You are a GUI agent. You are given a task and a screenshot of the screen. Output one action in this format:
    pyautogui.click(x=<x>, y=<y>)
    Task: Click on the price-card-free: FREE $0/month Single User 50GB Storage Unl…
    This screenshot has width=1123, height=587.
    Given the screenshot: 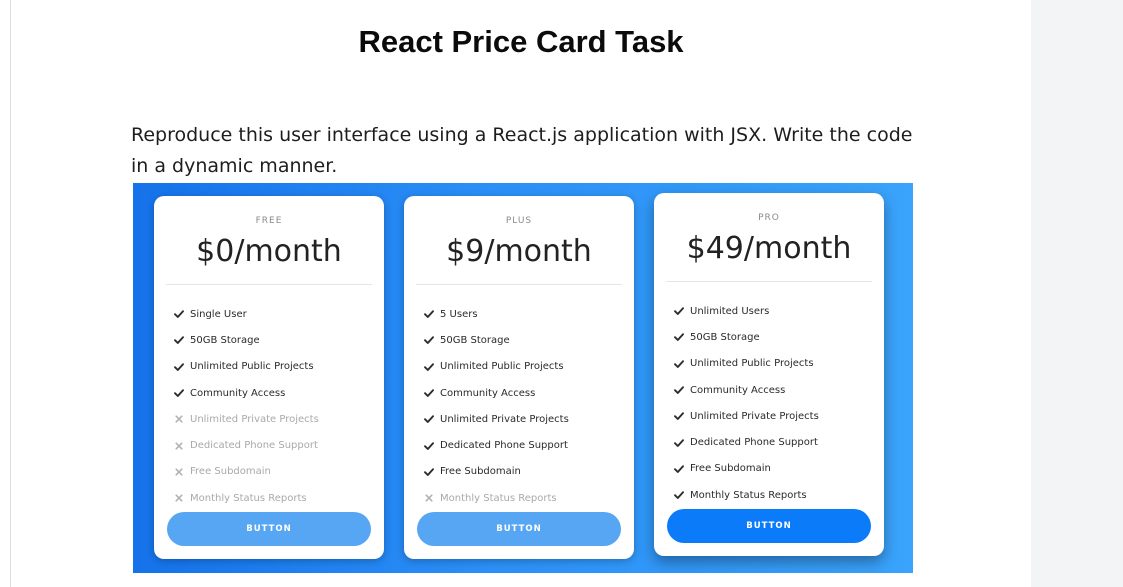 What is the action you would take?
    pyautogui.click(x=269, y=377)
    